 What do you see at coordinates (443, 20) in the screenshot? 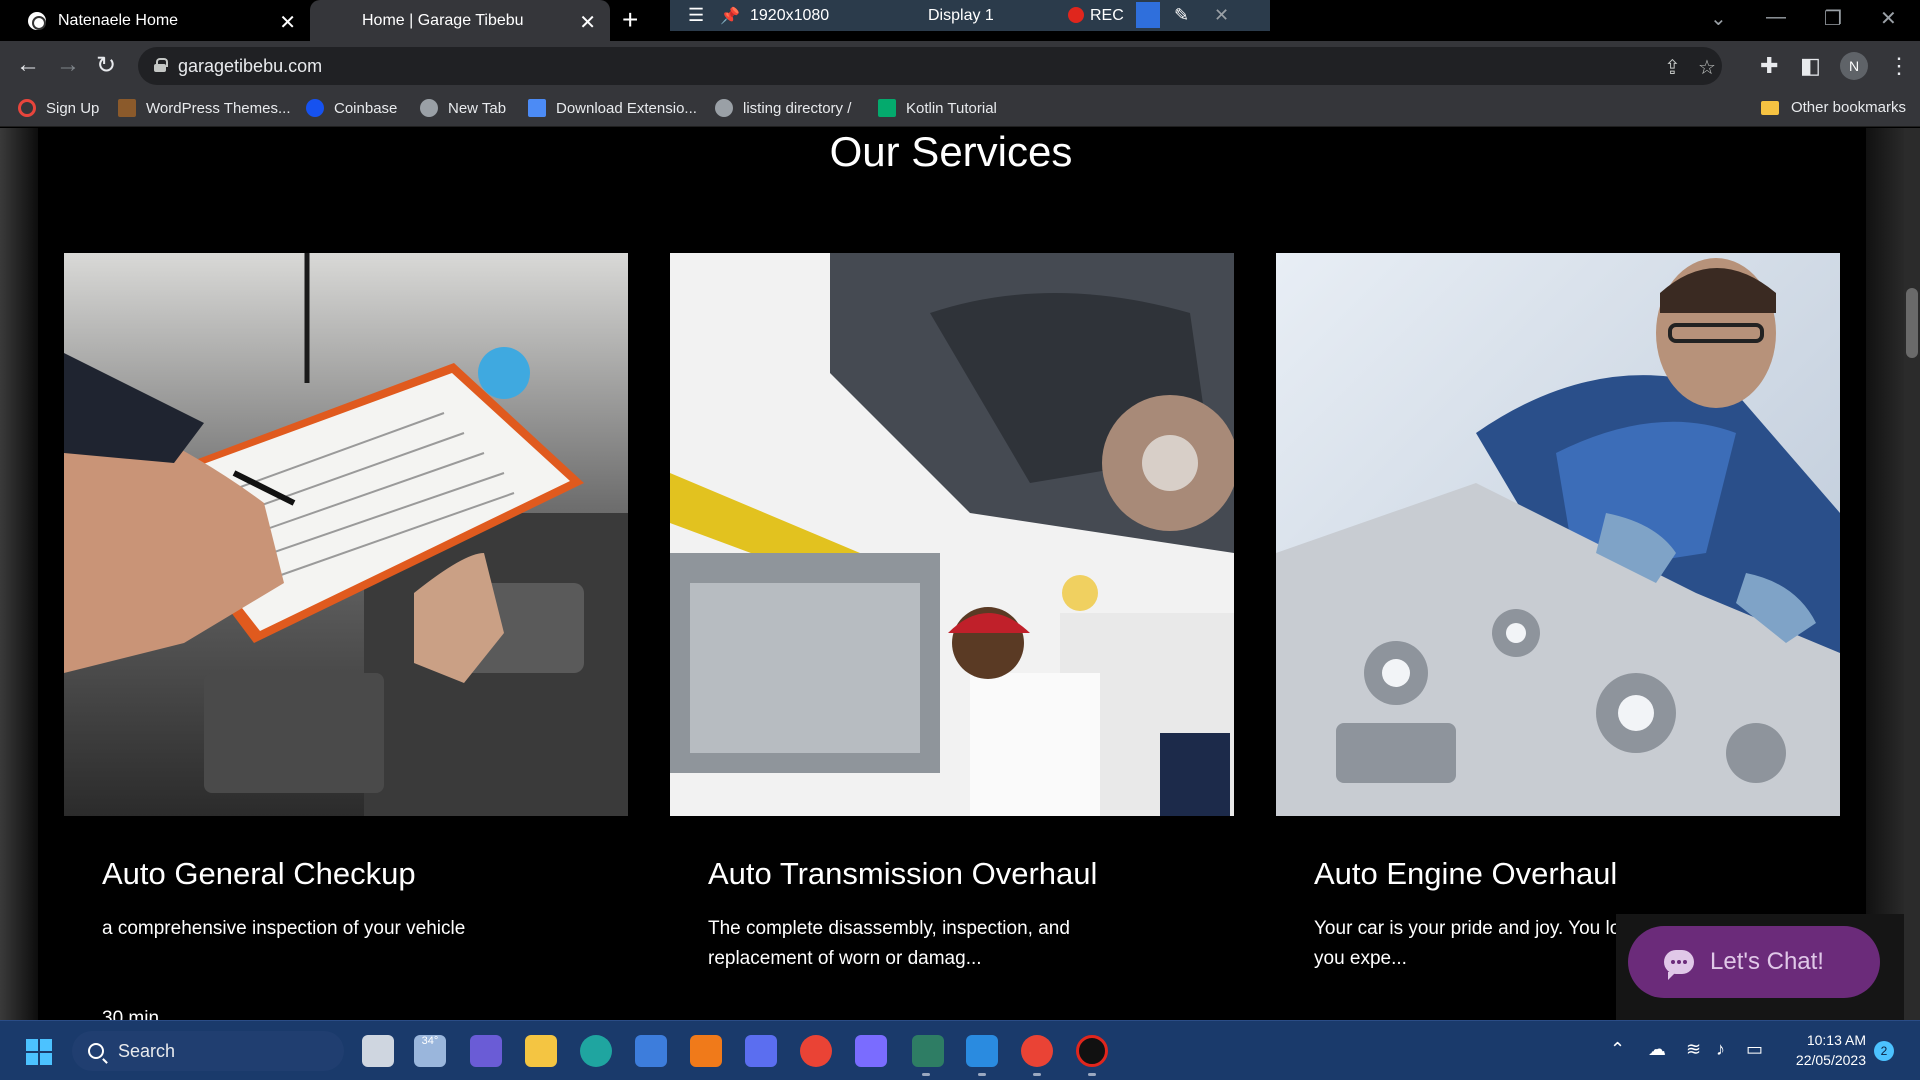
I see `tab-title: Home | Garage Tibebu` at bounding box center [443, 20].